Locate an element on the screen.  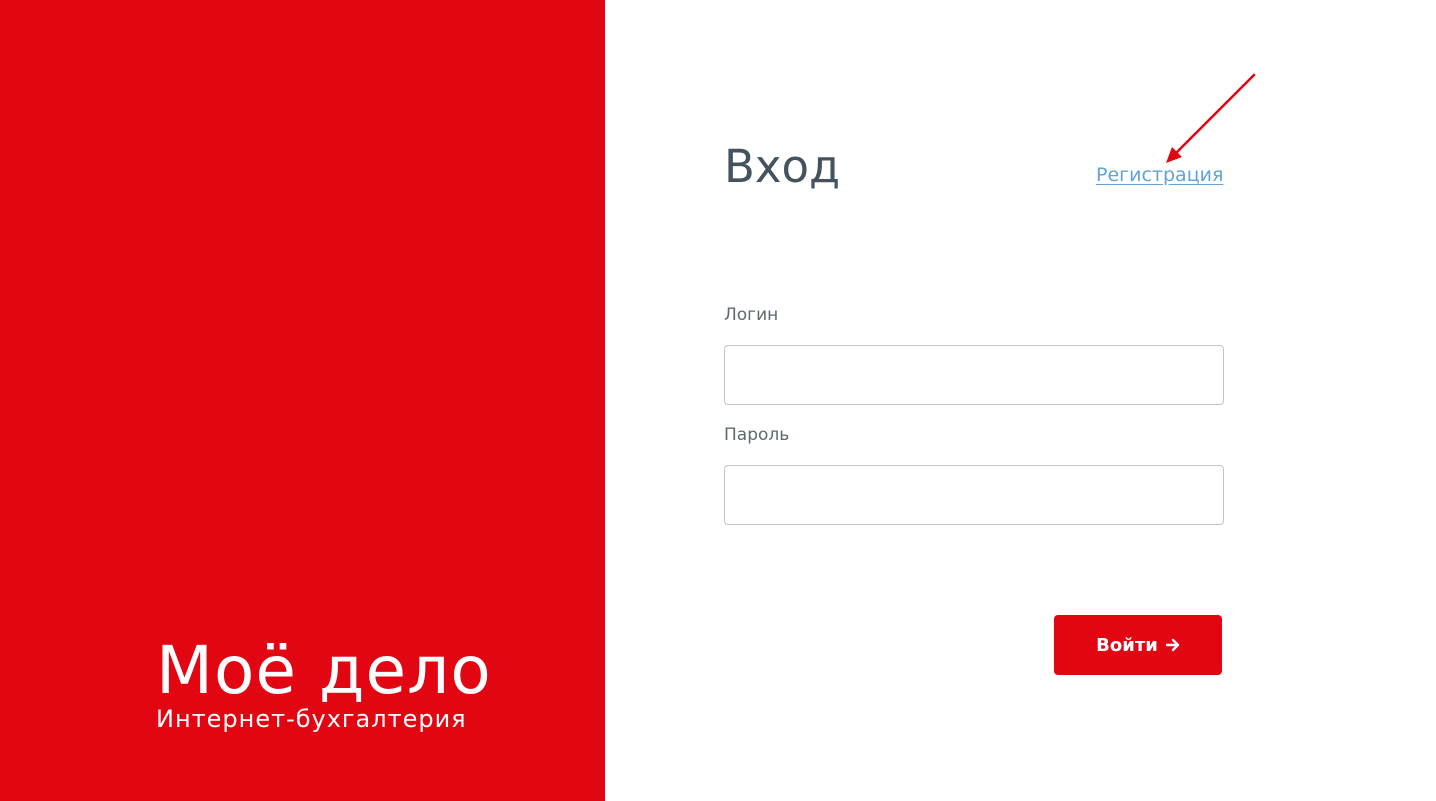
arrow-right-icon is located at coordinates (1172, 645).